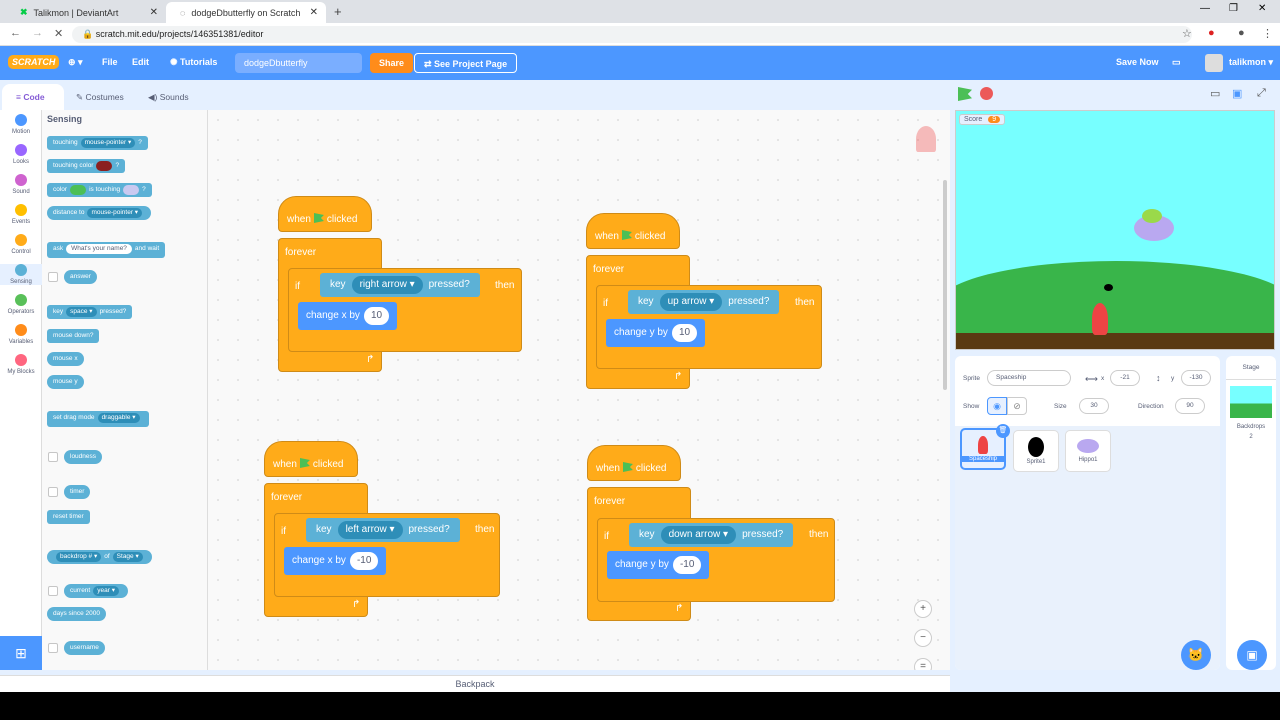  I want to click on touching-color-block: touching color ?, so click(86, 166).